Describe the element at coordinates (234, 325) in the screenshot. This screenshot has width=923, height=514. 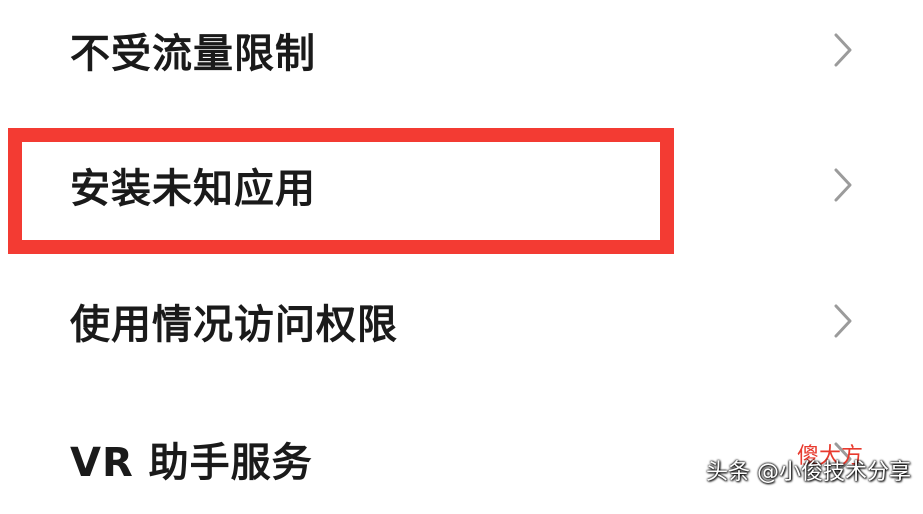
I see `menu-item-label: 使用情况访问权限` at that location.